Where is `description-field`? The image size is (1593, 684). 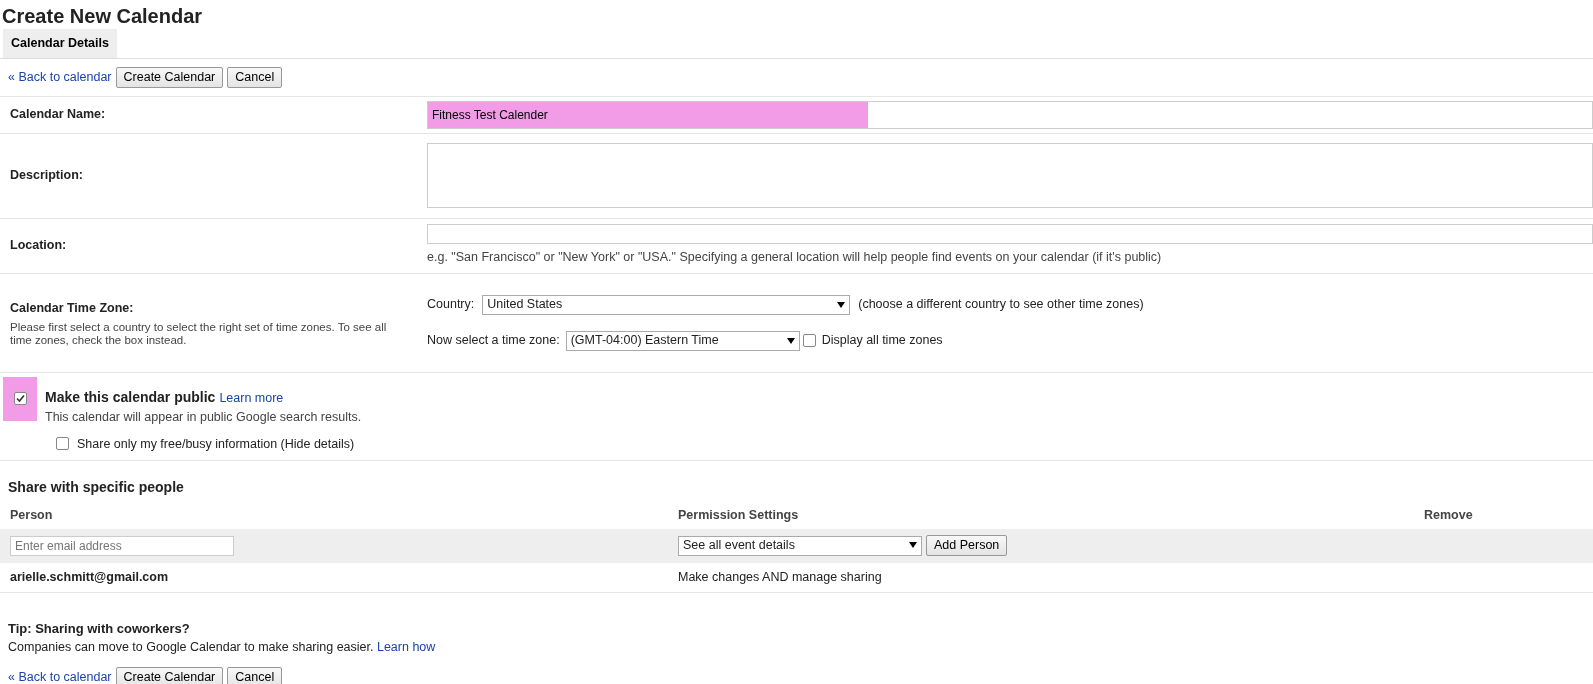 description-field is located at coordinates (1010, 176).